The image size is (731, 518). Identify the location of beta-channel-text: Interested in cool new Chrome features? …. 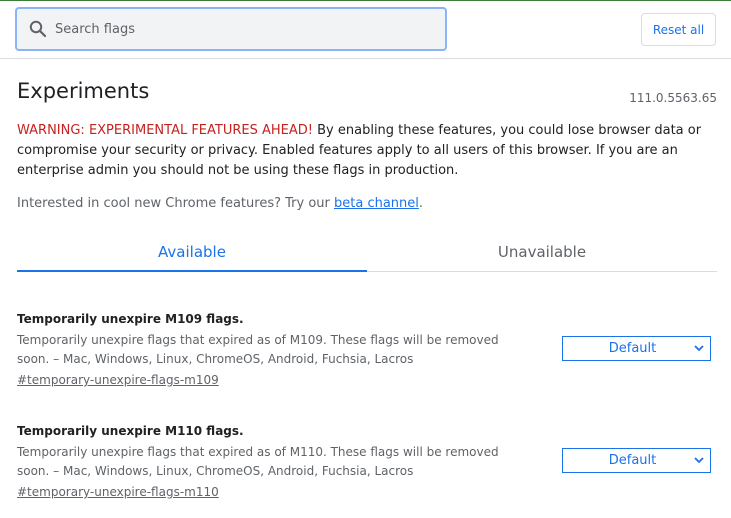
(175, 203).